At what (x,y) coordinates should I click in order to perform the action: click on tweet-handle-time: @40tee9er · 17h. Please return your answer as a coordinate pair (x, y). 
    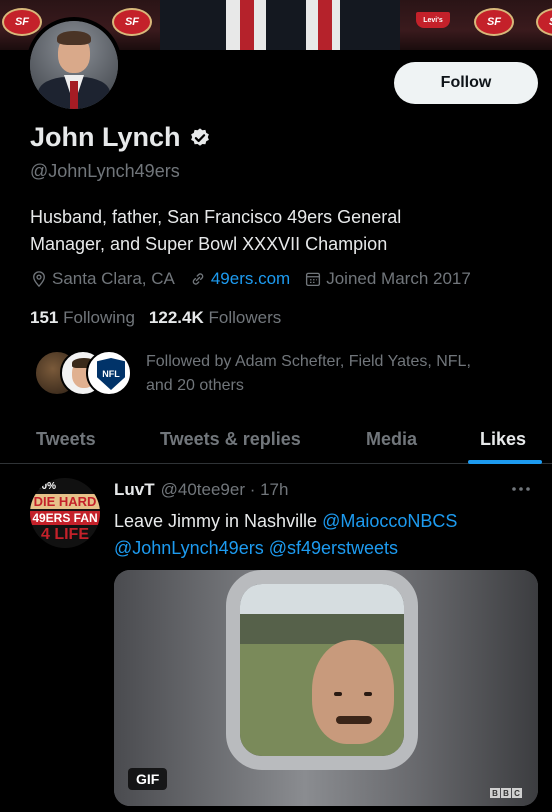
    Looking at the image, I should click on (225, 490).